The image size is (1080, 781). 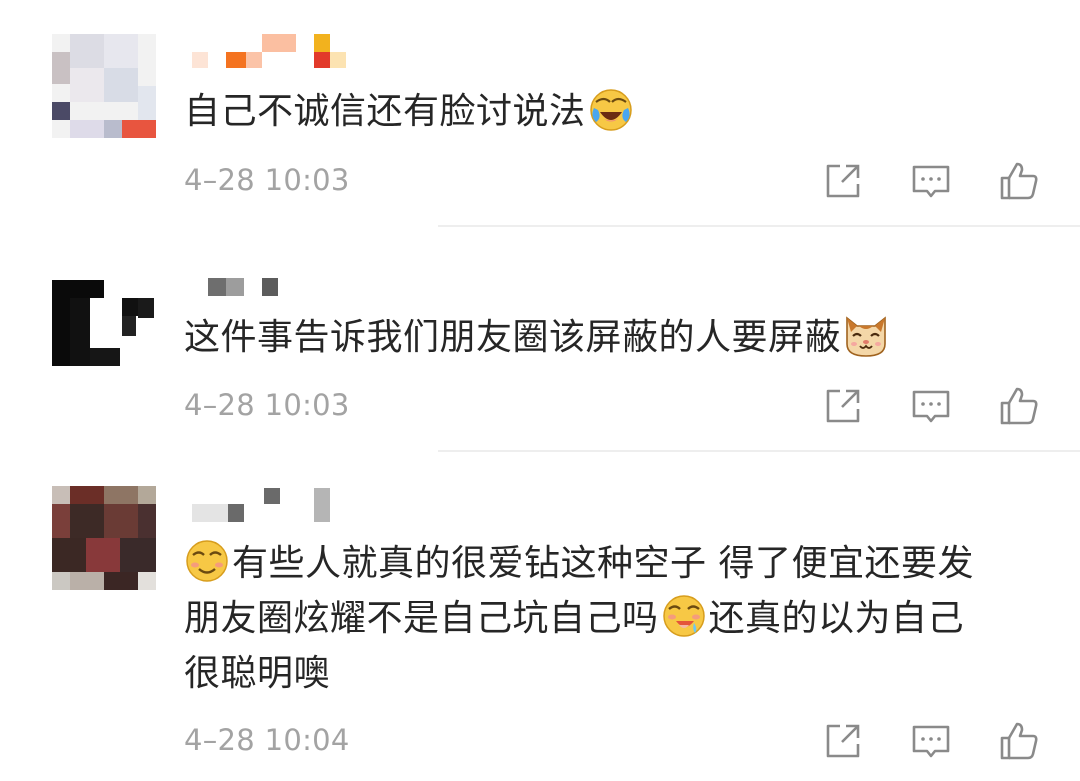 What do you see at coordinates (866, 336) in the screenshot?
I see `cat-face-emoji` at bounding box center [866, 336].